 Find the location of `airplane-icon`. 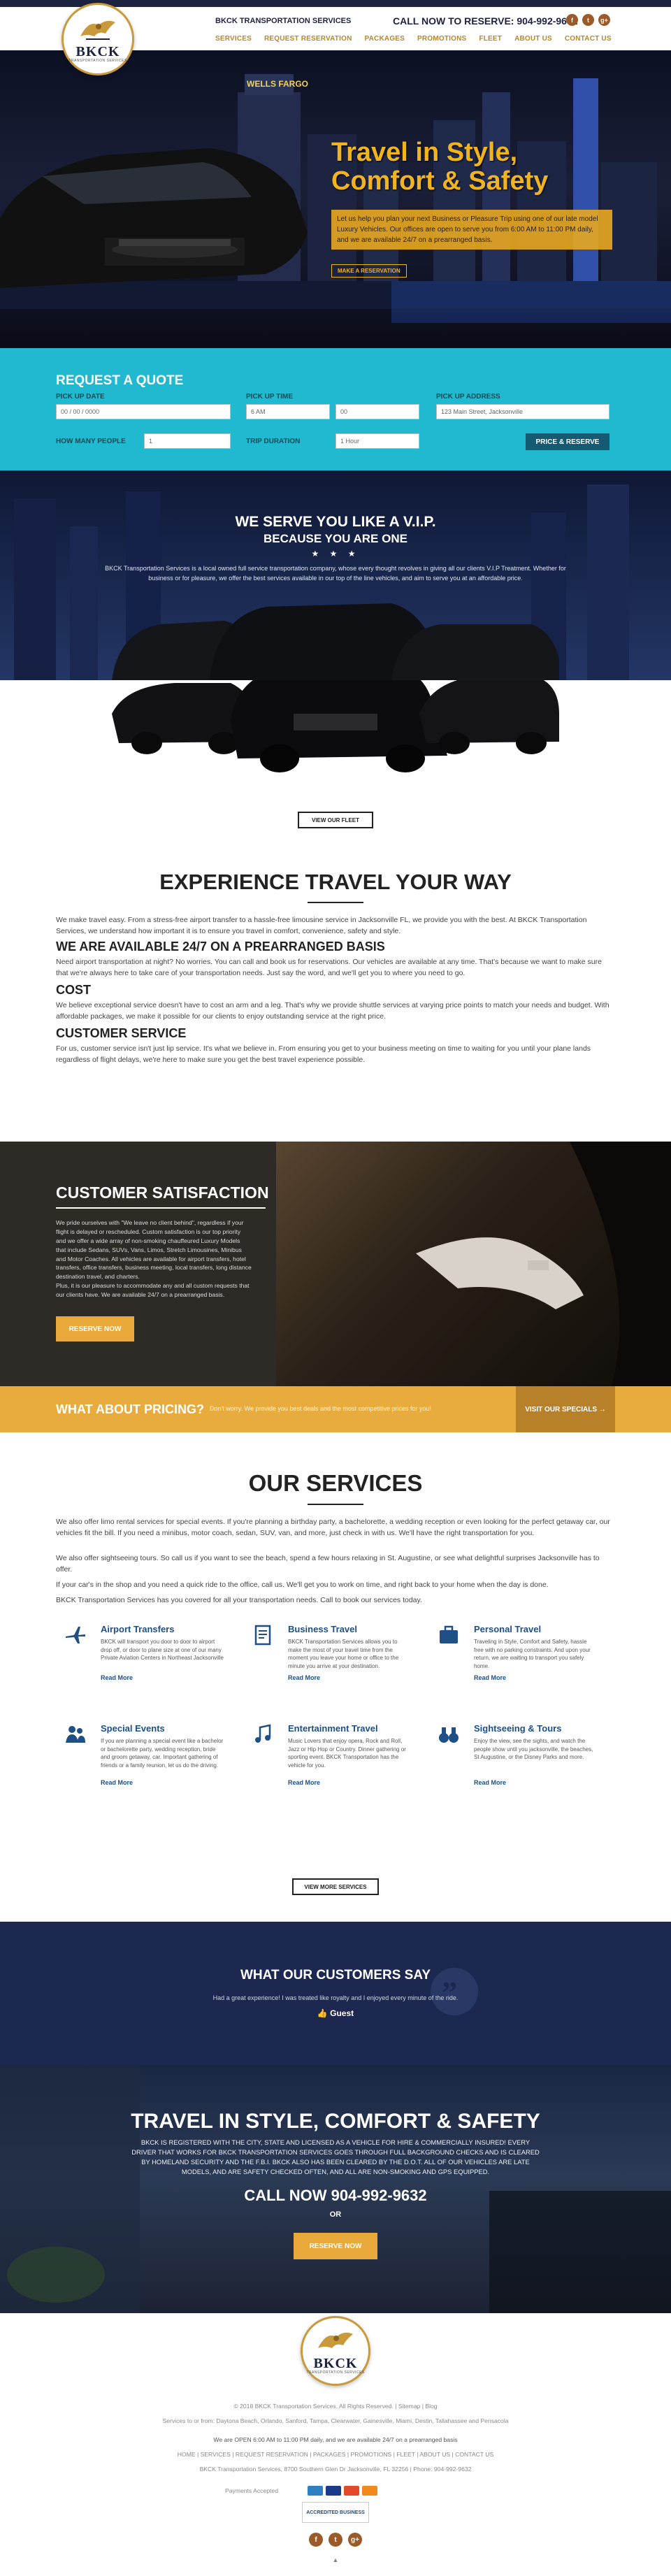

airplane-icon is located at coordinates (76, 1635).